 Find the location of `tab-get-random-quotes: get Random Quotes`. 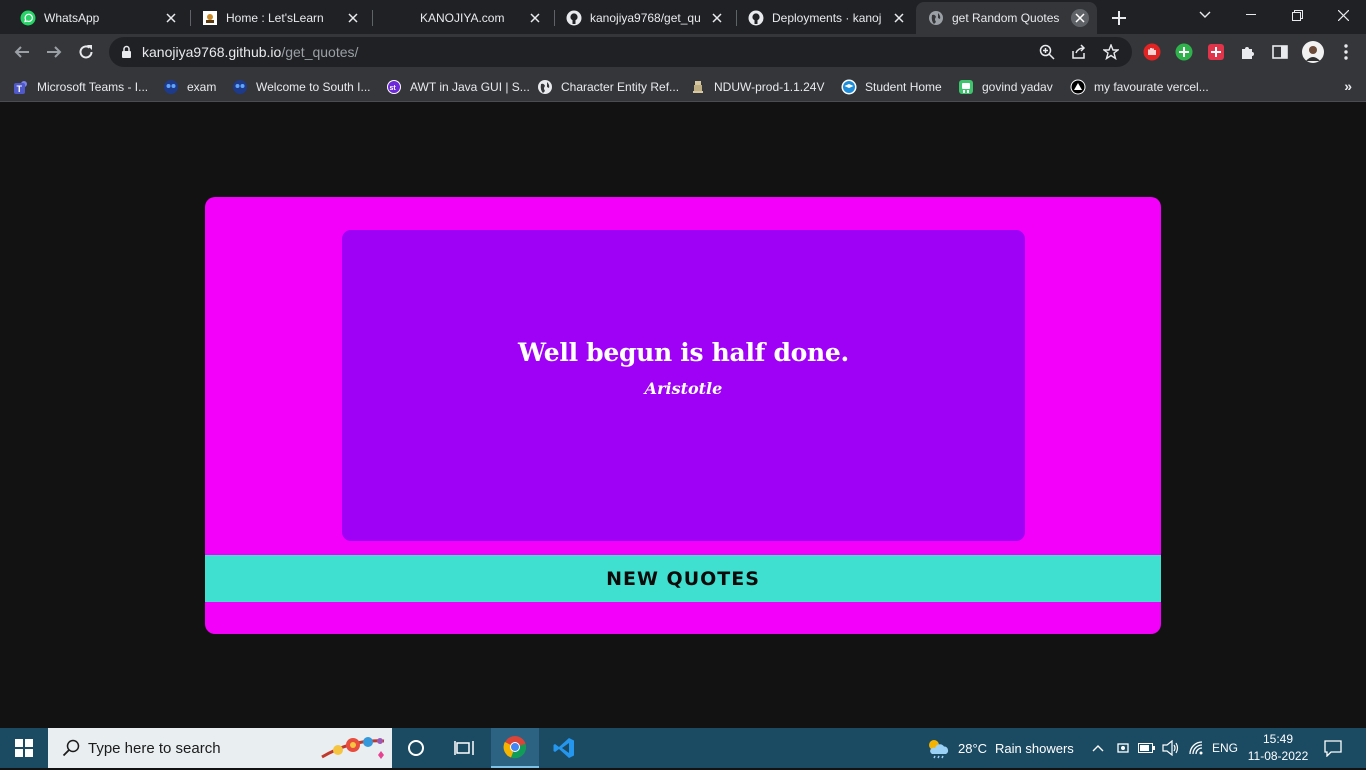

tab-get-random-quotes: get Random Quotes is located at coordinates (1006, 18).